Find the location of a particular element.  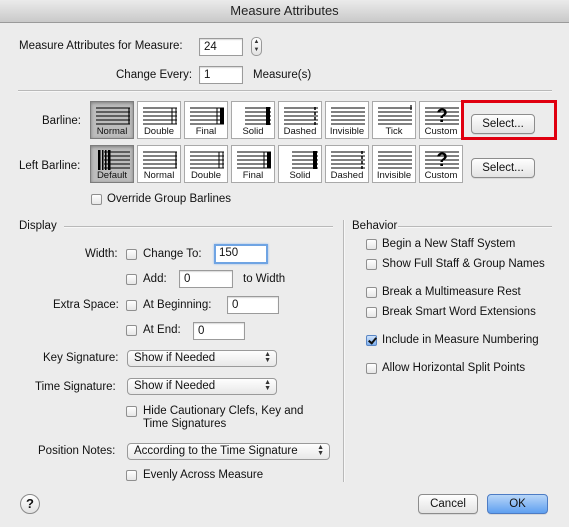

evenly-across-checkbox is located at coordinates (131, 475).